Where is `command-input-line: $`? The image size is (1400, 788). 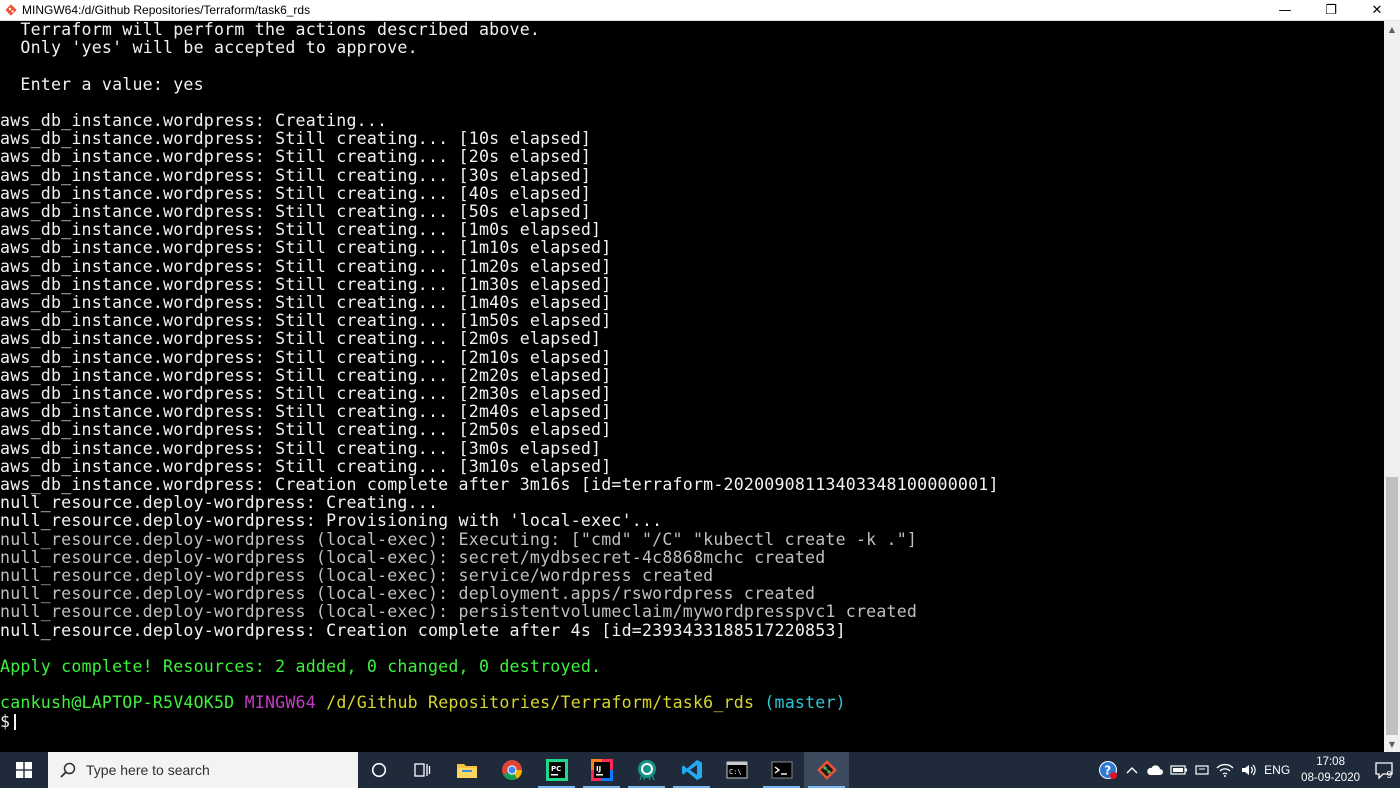 command-input-line: $ is located at coordinates (8, 721).